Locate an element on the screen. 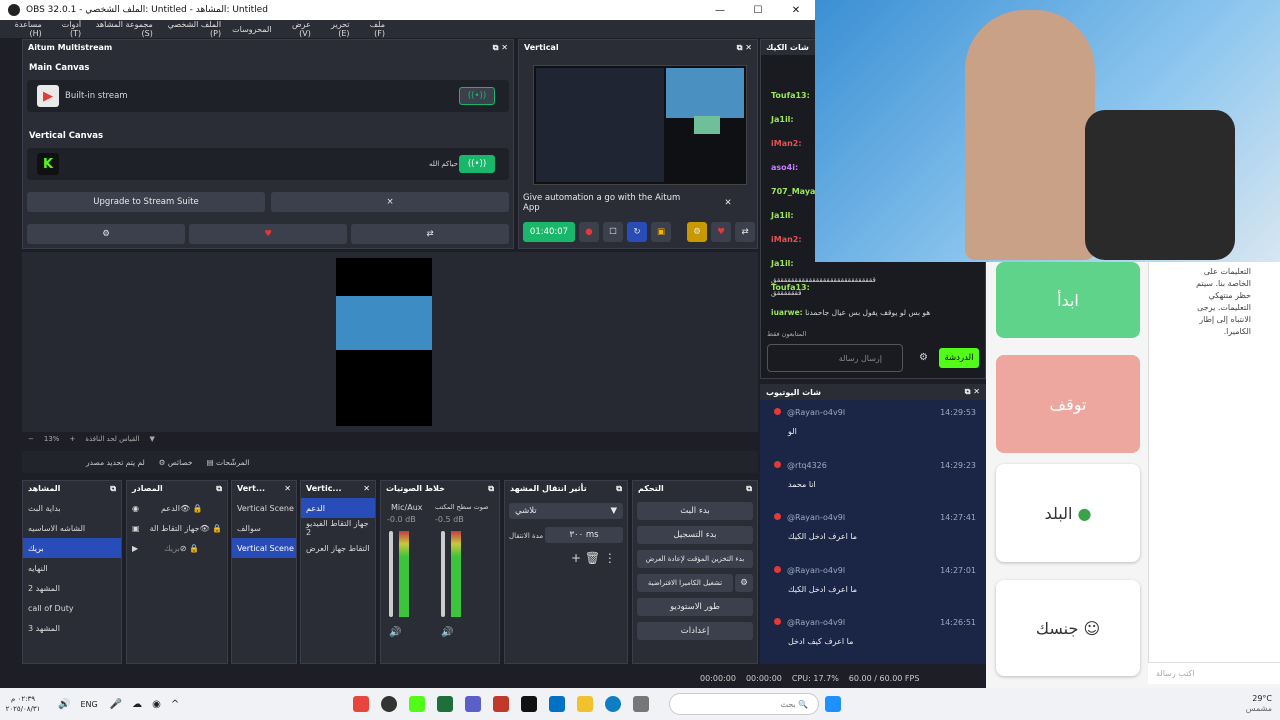 This screenshot has height=720, width=1280. mic-mute-icon: 🔊 is located at coordinates (395, 632).